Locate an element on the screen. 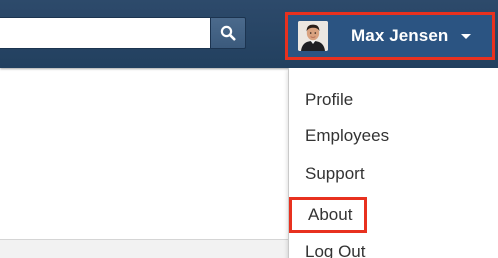  menu-item-about: About is located at coordinates (328, 215).